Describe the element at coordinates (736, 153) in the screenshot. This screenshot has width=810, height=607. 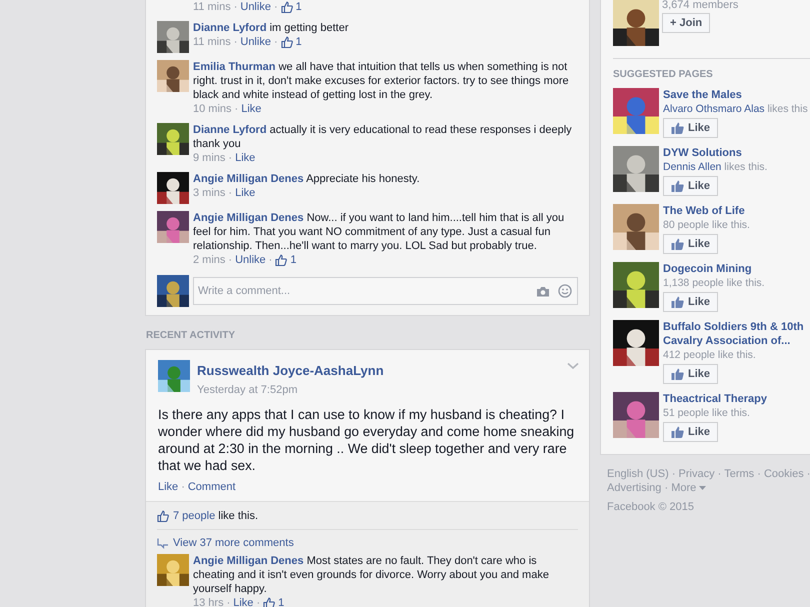
I see `page-name: DYW Solutions` at that location.